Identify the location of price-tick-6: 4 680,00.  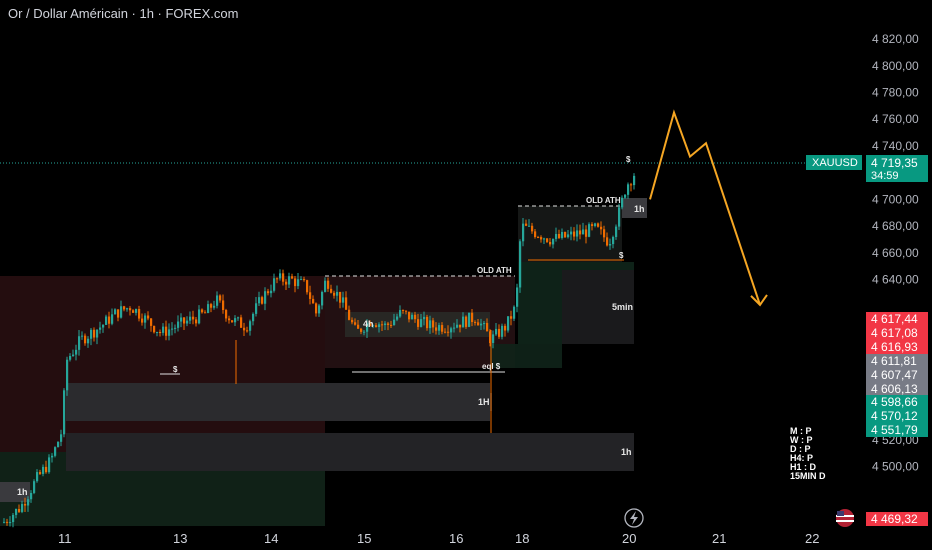
(895, 226).